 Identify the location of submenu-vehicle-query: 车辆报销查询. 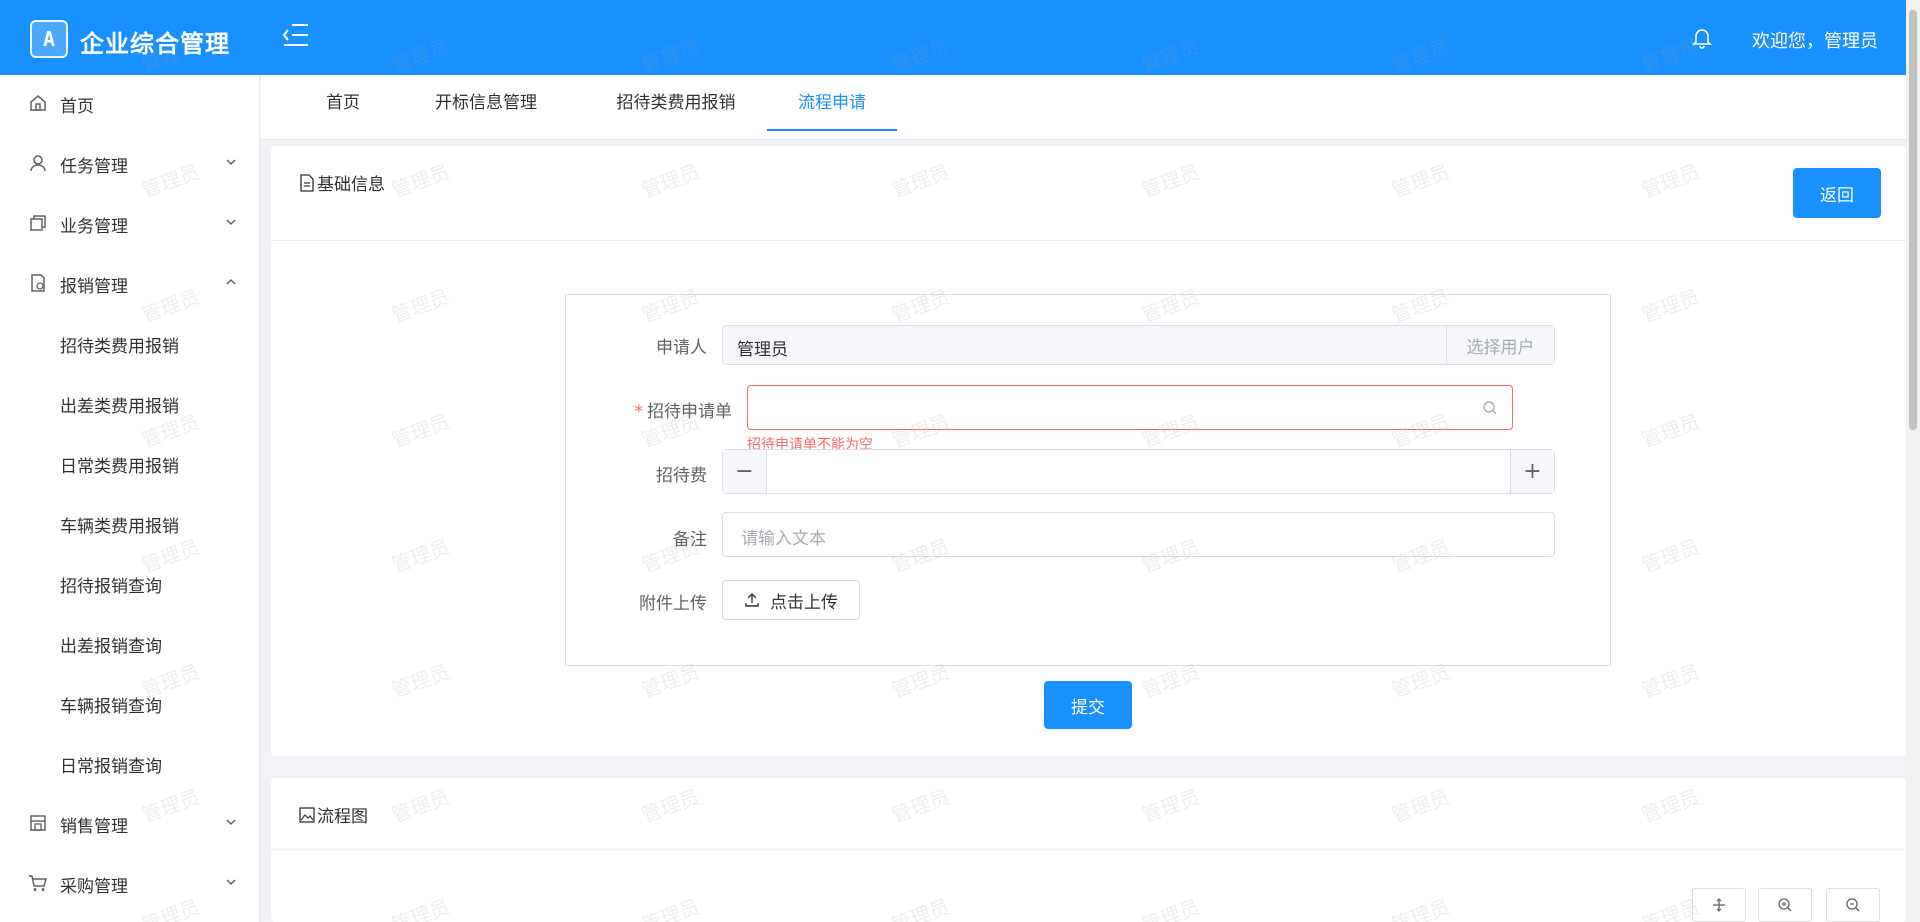
(129, 703).